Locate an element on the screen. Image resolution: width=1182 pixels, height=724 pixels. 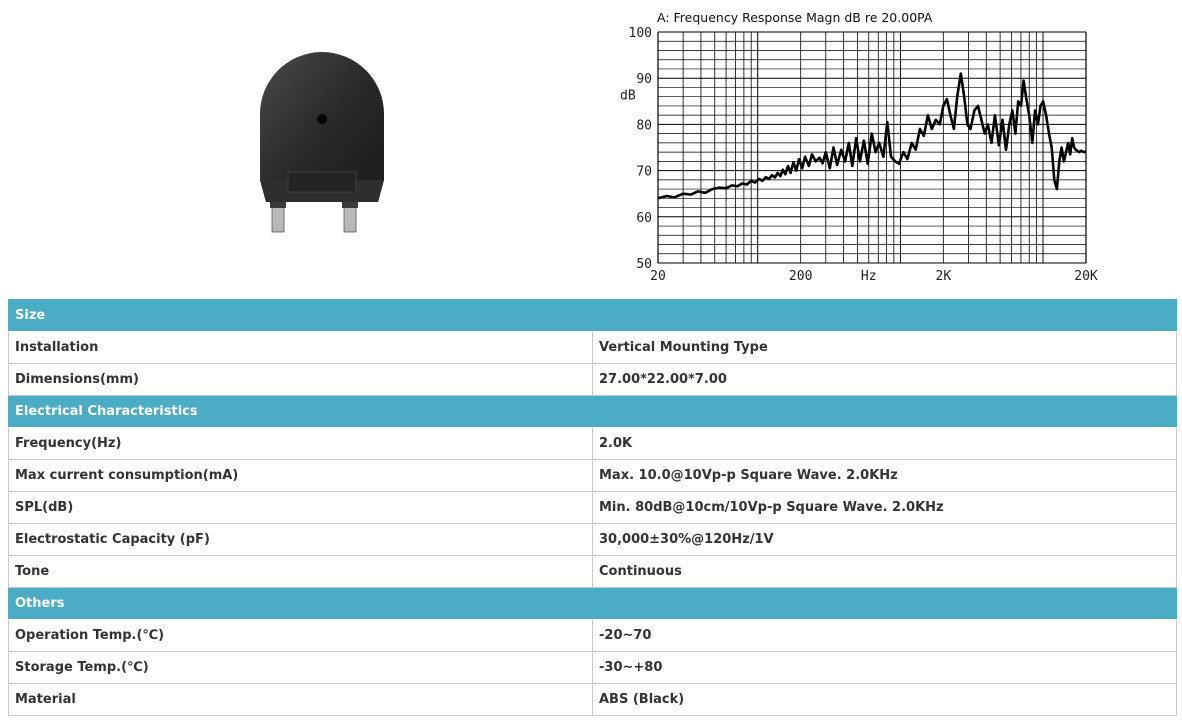
row-label: Material is located at coordinates (300, 699).